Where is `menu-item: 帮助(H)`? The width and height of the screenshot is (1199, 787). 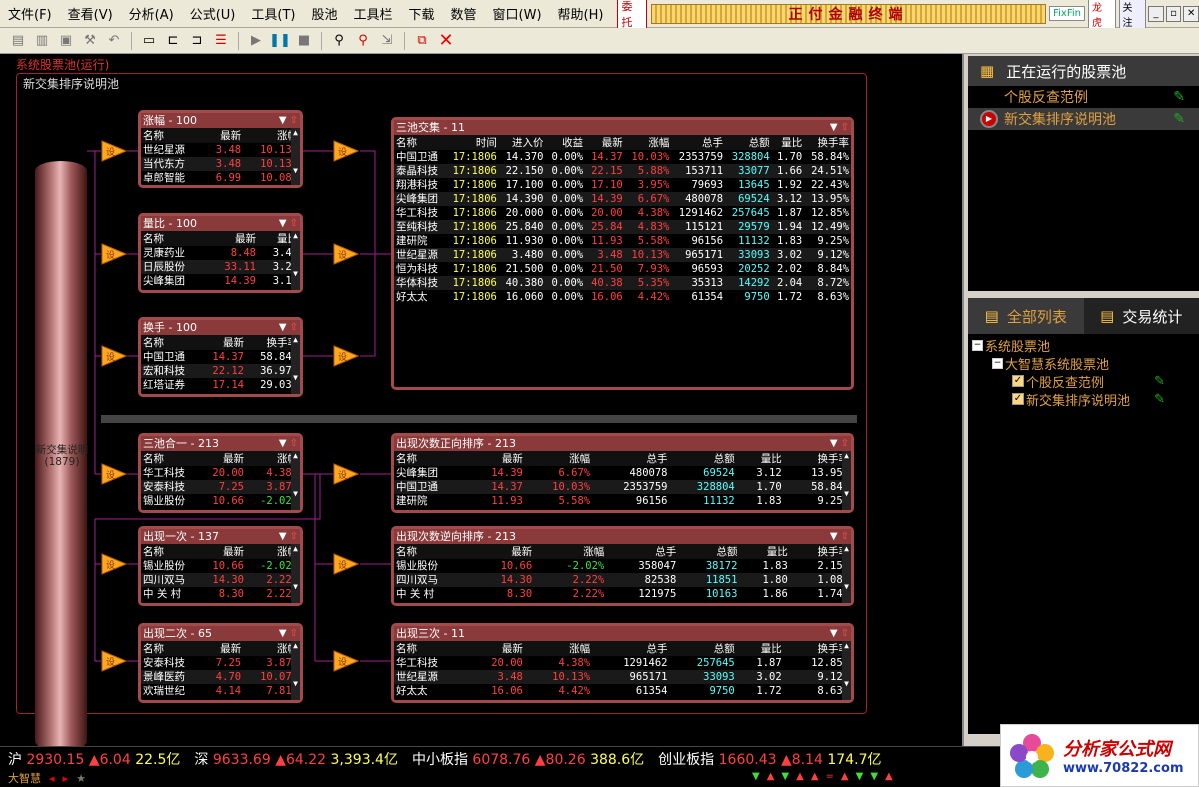
menu-item: 帮助(H) is located at coordinates (581, 13).